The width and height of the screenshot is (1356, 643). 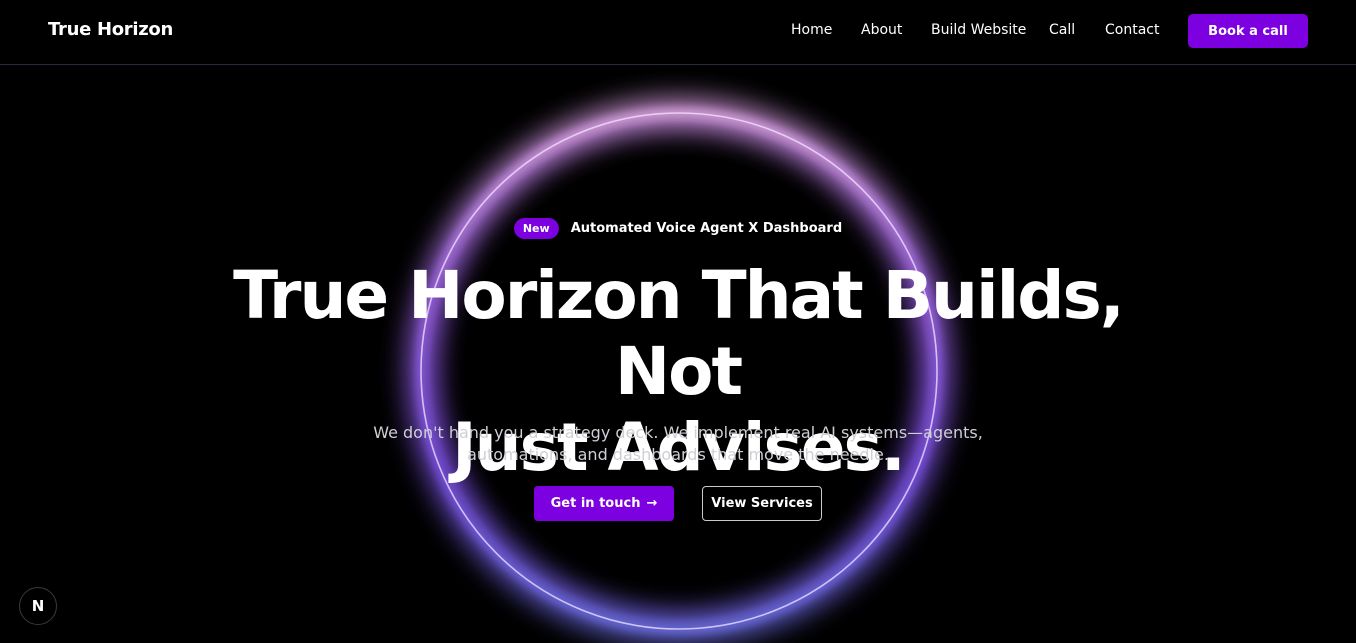 I want to click on nav-home: Home, so click(x=811, y=30).